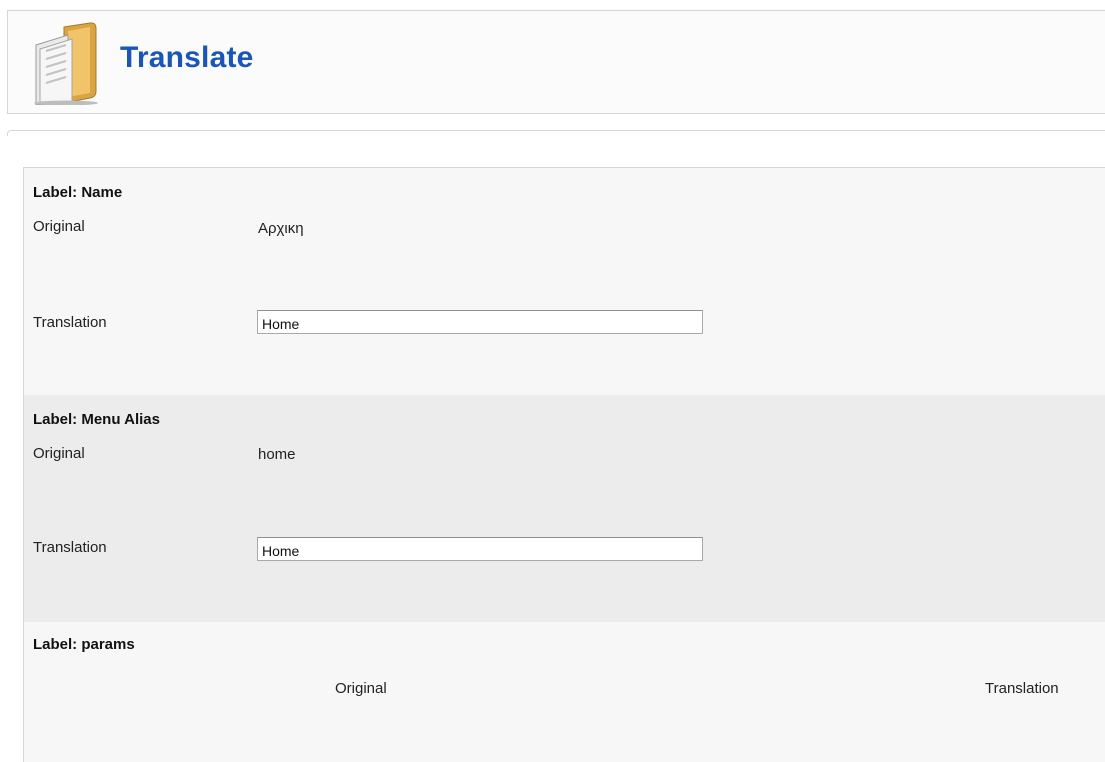 Image resolution: width=1105 pixels, height=762 pixels. Describe the element at coordinates (78, 192) in the screenshot. I see `section-label-name: Label: Name` at that location.